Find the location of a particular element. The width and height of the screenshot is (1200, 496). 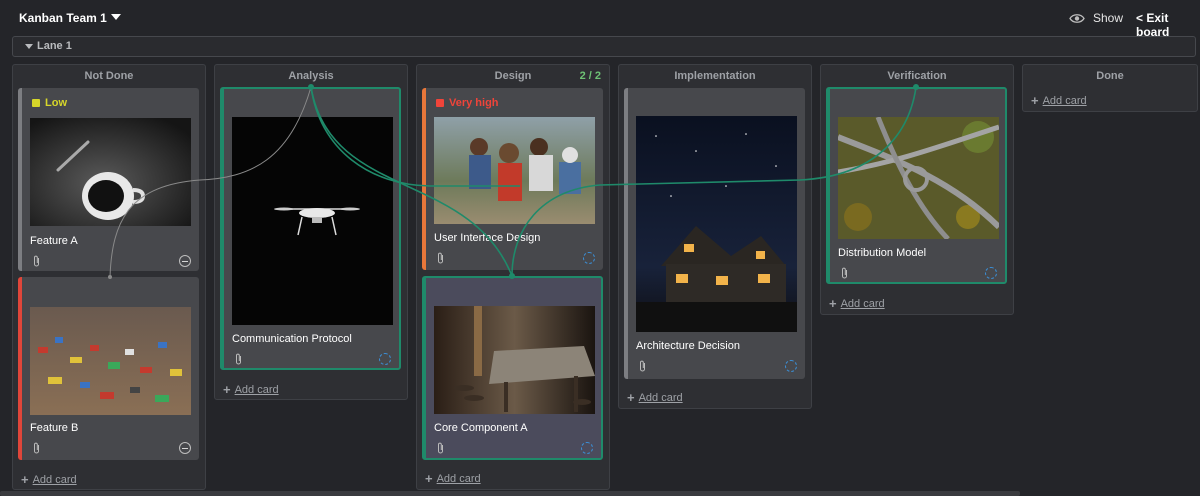

card-distribution-model: Distribution Model is located at coordinates (916, 185).